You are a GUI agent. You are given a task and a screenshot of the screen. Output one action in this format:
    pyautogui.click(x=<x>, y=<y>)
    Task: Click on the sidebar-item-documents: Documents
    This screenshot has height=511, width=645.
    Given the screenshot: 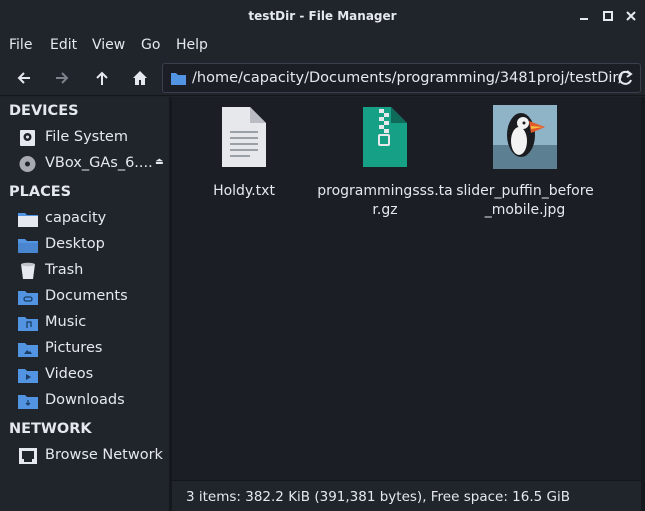 What is the action you would take?
    pyautogui.click(x=84, y=297)
    